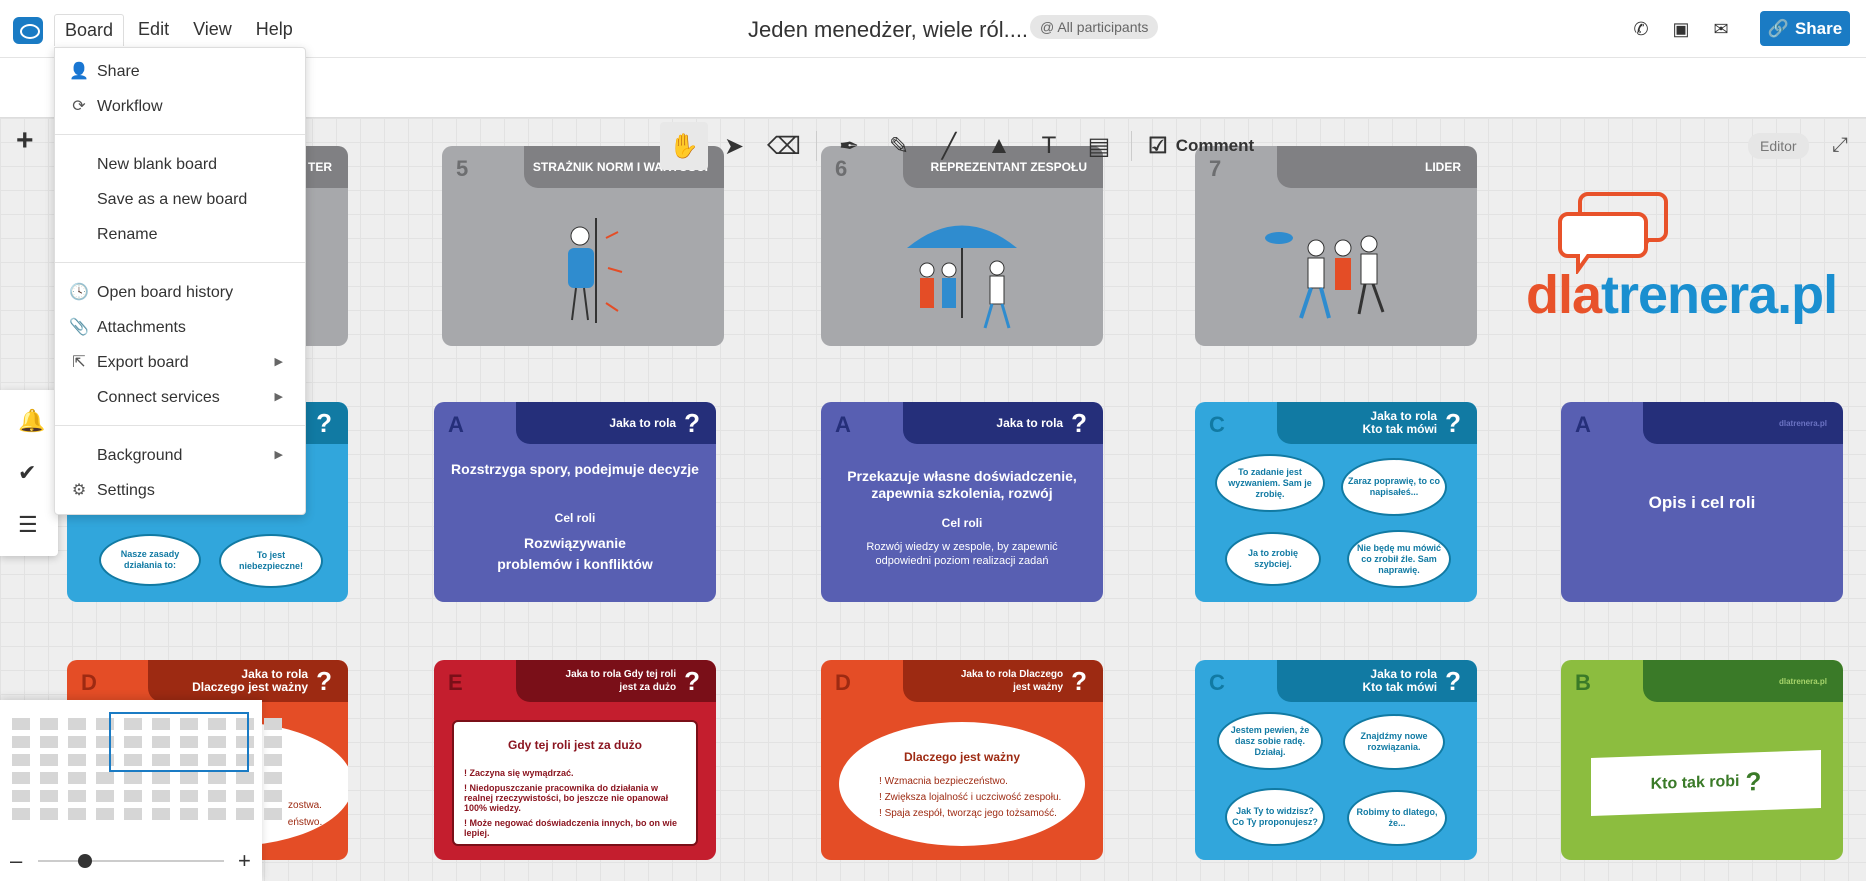  Describe the element at coordinates (684, 146) in the screenshot. I see `hand-tool-icon: ✋` at that location.